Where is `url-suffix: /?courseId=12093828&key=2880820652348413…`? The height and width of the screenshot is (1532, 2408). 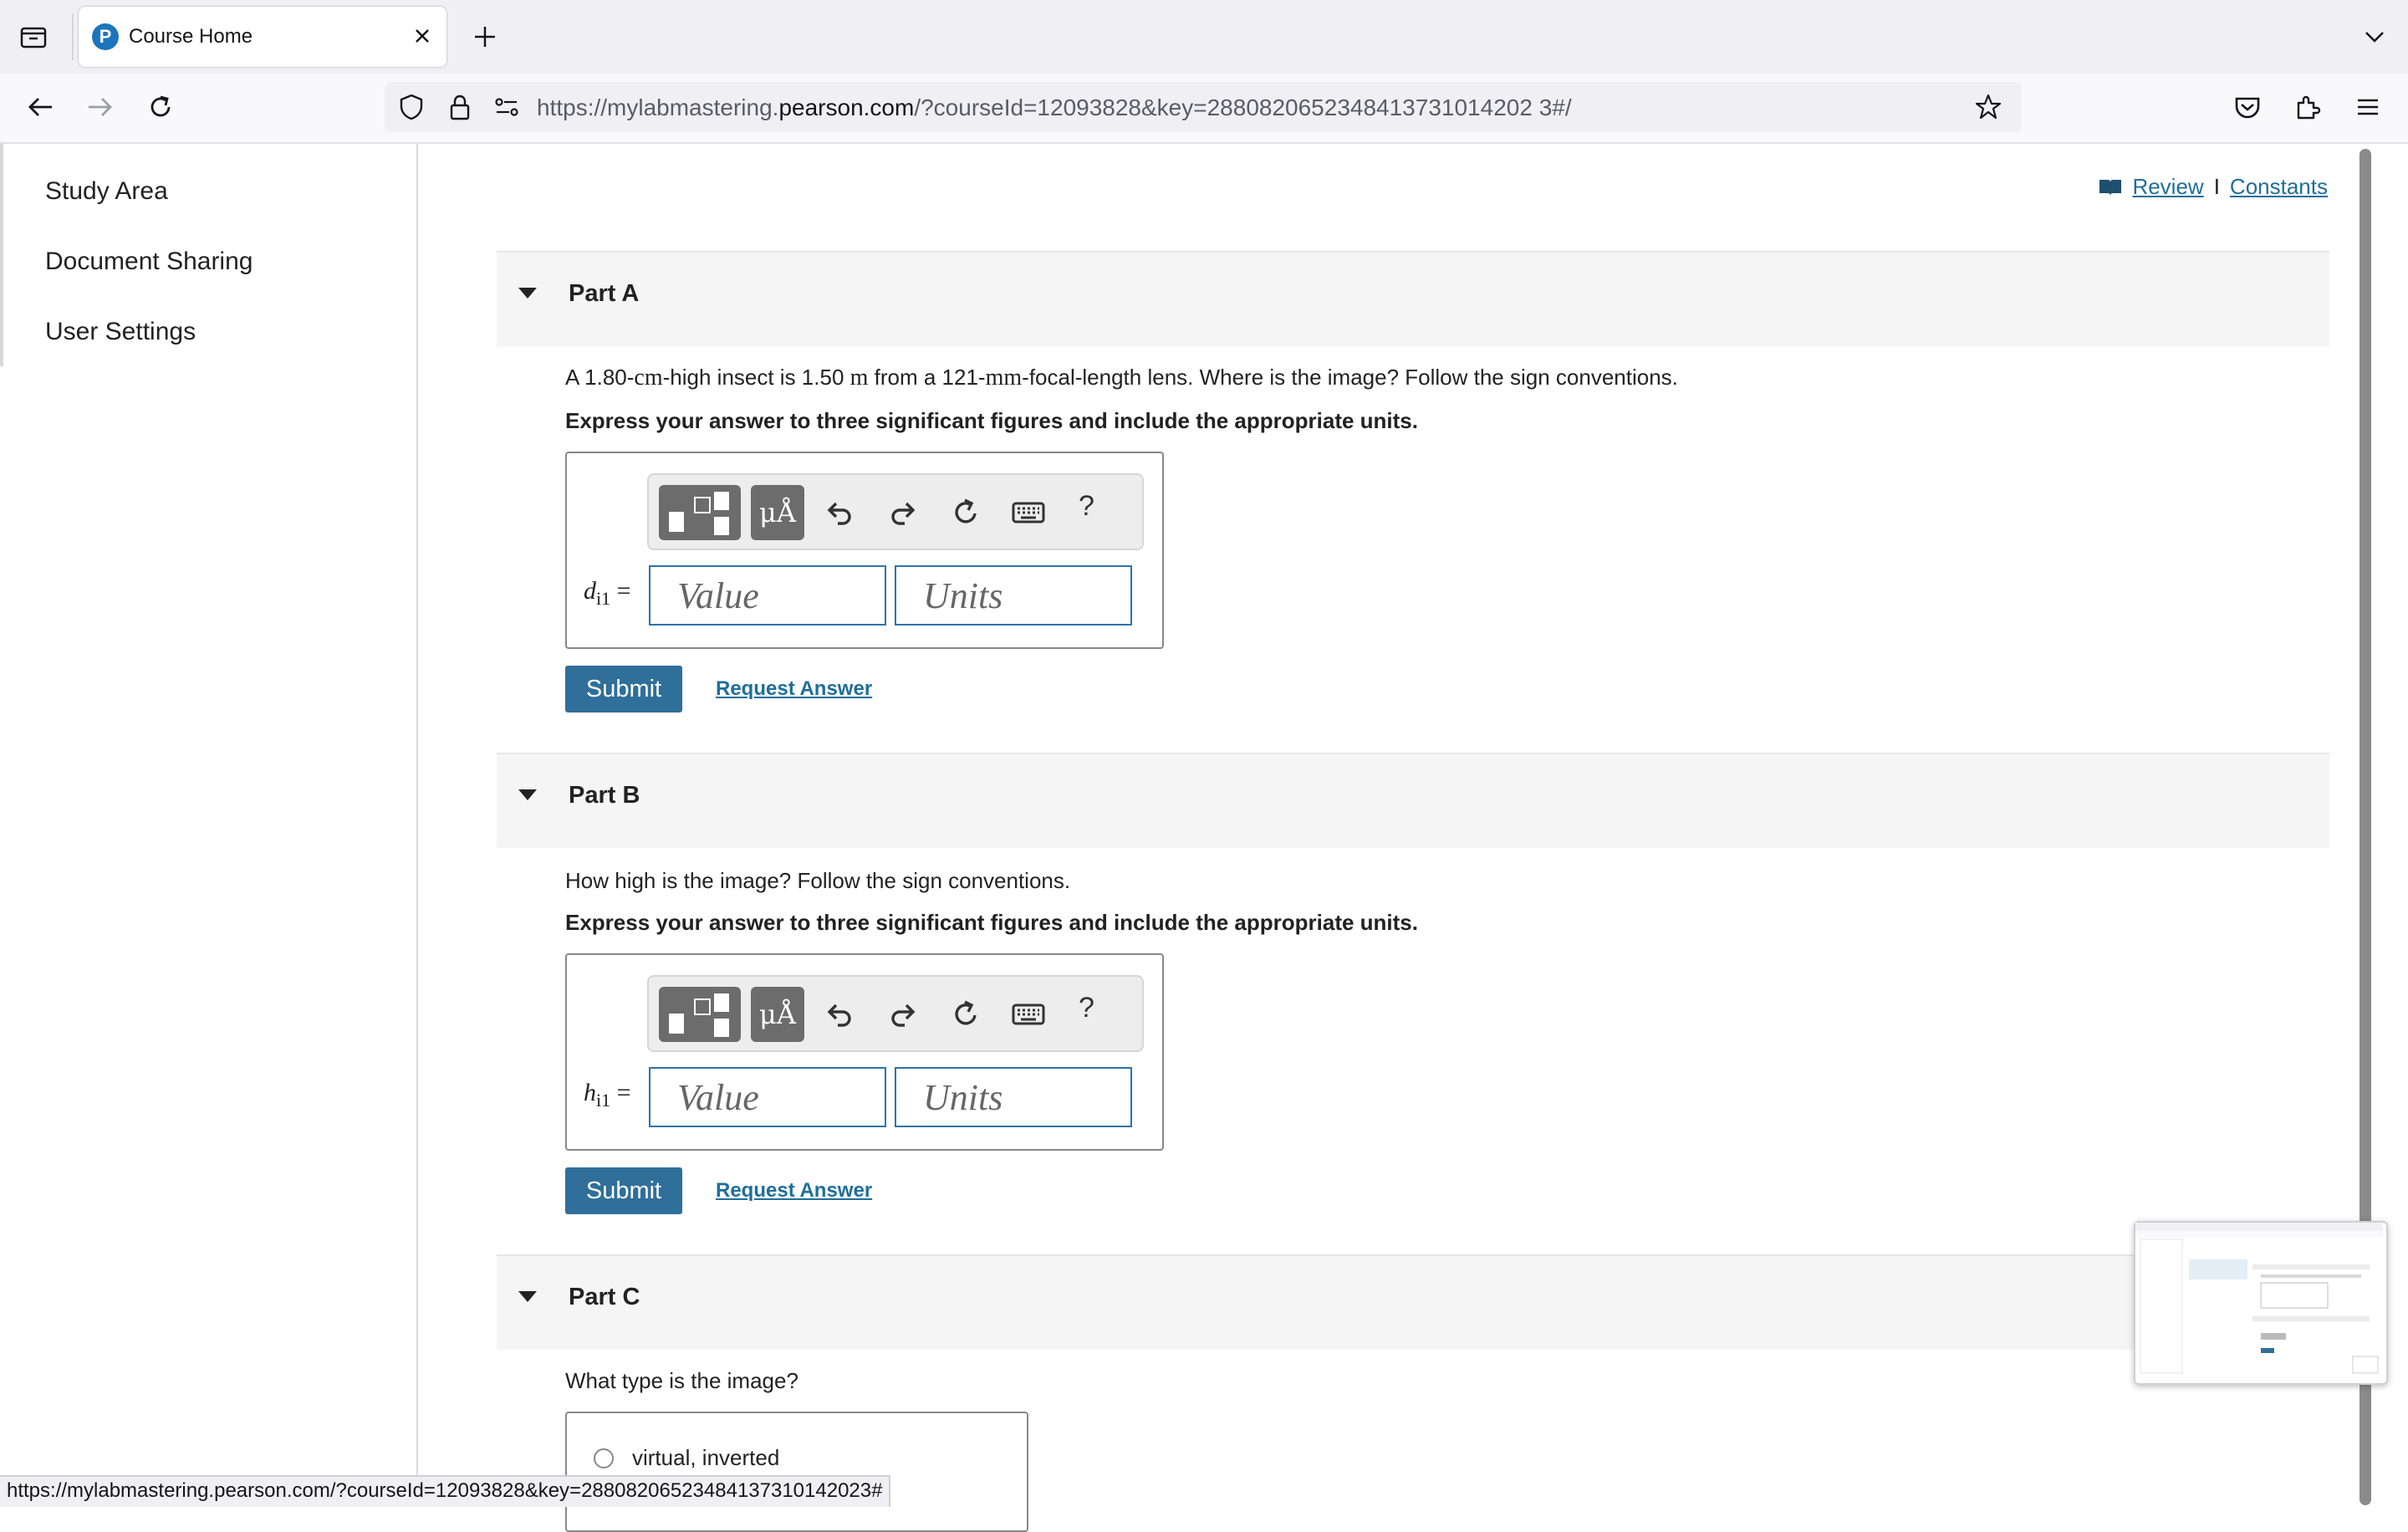 url-suffix: /?courseId=12093828&key=2880820652348413… is located at coordinates (1243, 107).